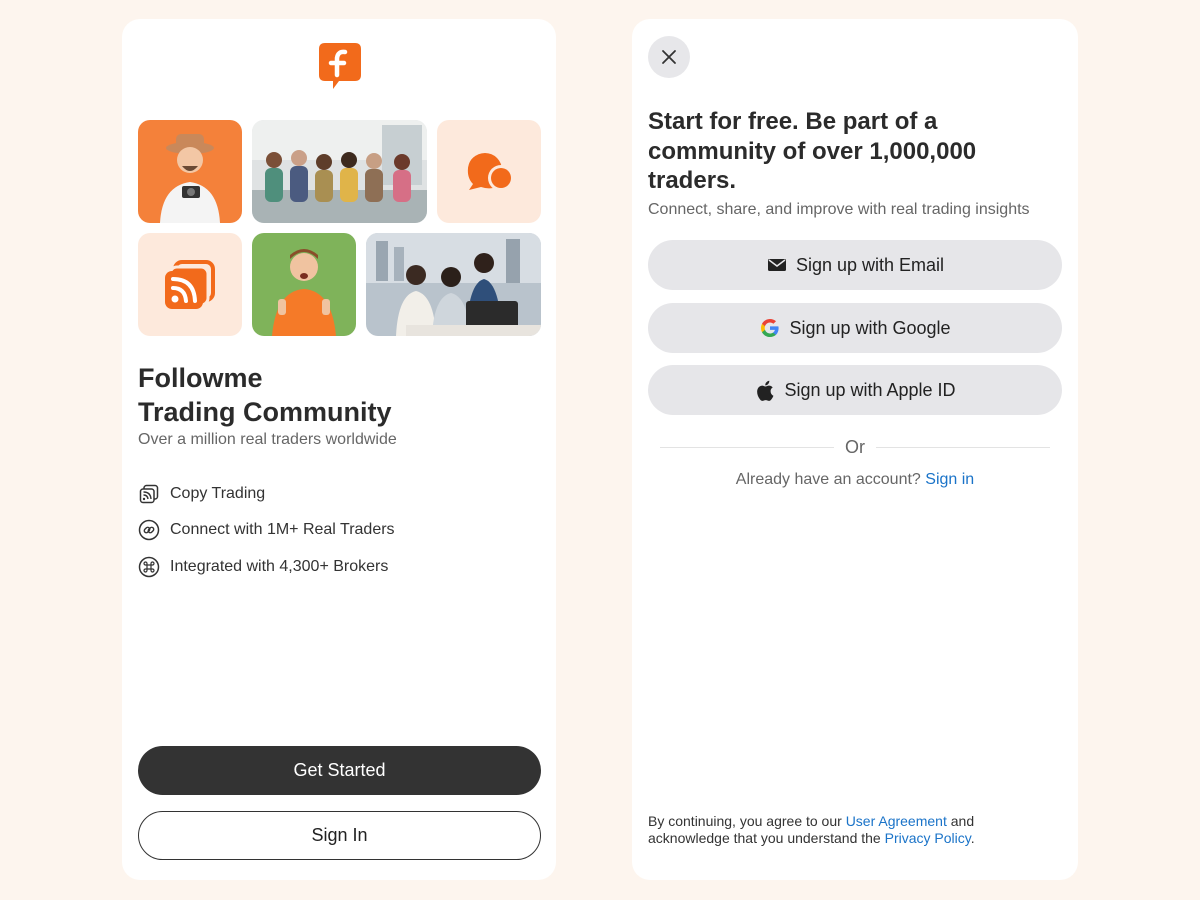  What do you see at coordinates (972, 838) in the screenshot?
I see `legal-suffix: .` at bounding box center [972, 838].